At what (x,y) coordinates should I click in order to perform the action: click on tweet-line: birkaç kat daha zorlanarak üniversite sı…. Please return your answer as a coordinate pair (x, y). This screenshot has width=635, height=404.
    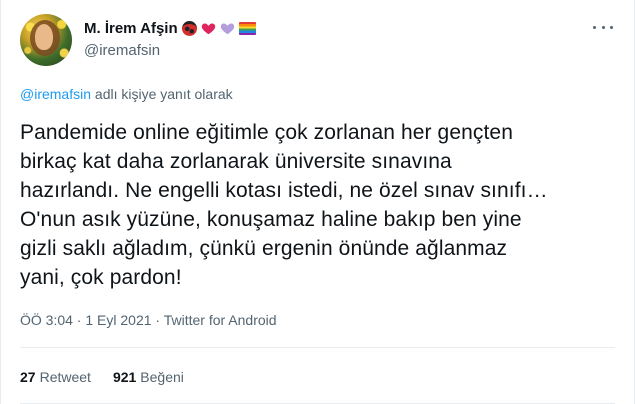
    Looking at the image, I should click on (236, 161).